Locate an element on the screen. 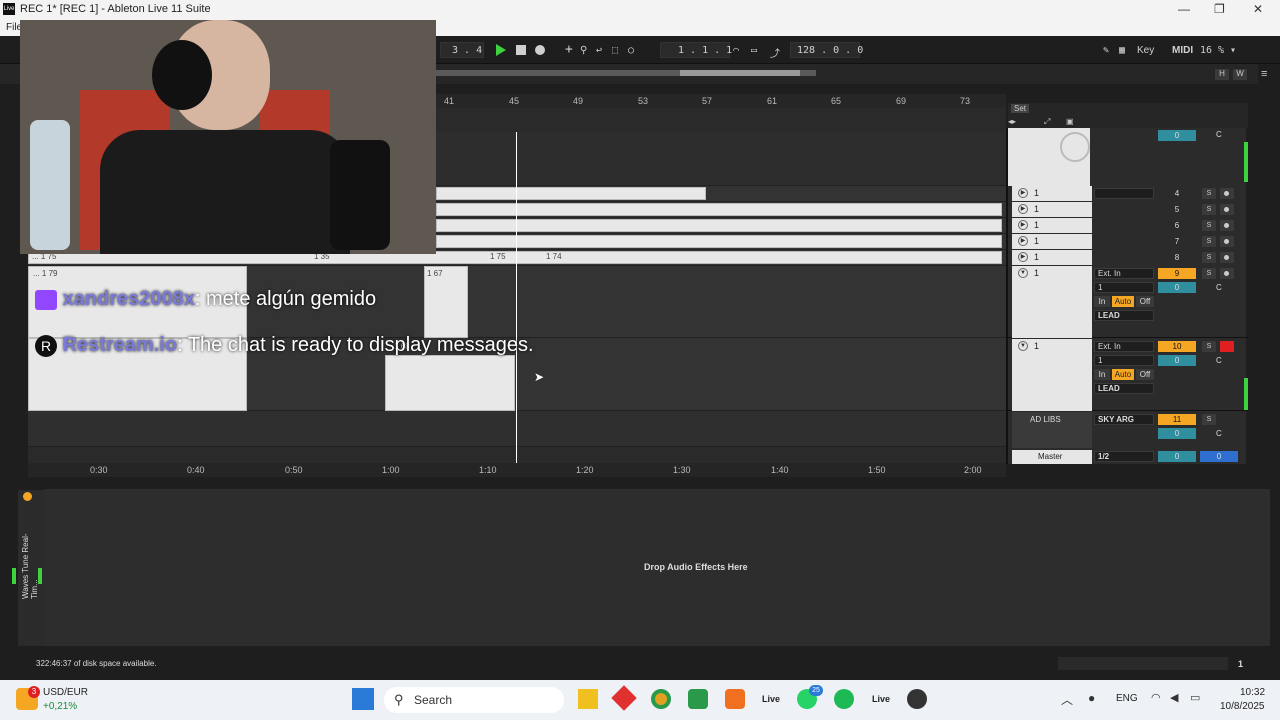 Image resolution: width=1280 pixels, height=720 pixels. output-select: 1/2 is located at coordinates (1124, 456).